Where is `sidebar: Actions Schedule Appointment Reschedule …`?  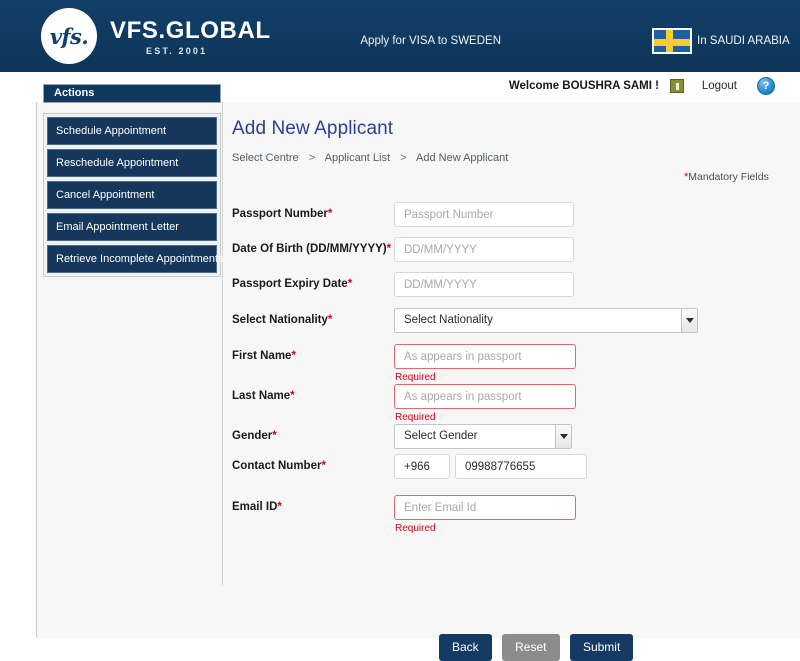
sidebar: Actions Schedule Appointment Reschedule … is located at coordinates (133, 180).